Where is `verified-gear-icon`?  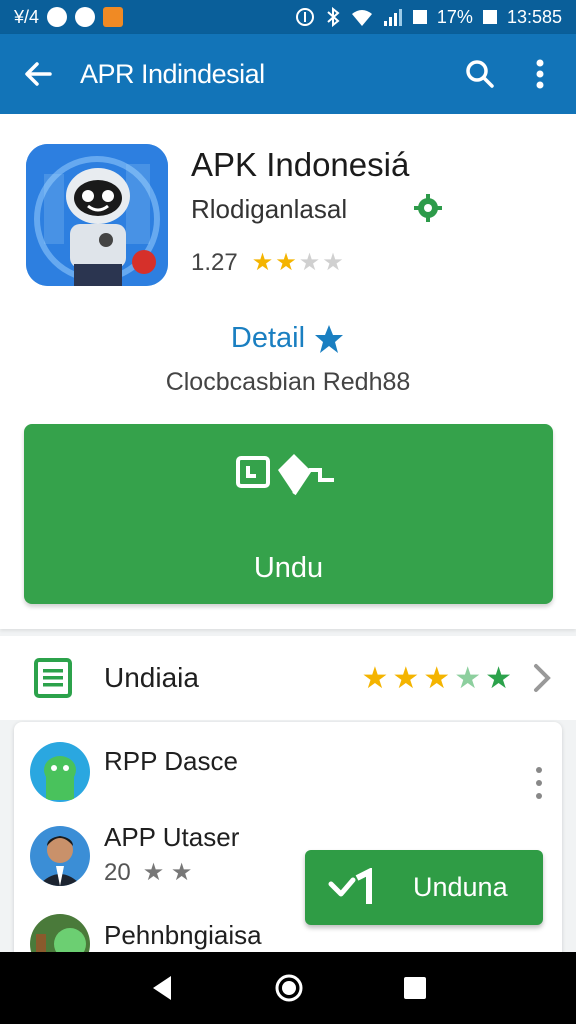
verified-gear-icon is located at coordinates (428, 208).